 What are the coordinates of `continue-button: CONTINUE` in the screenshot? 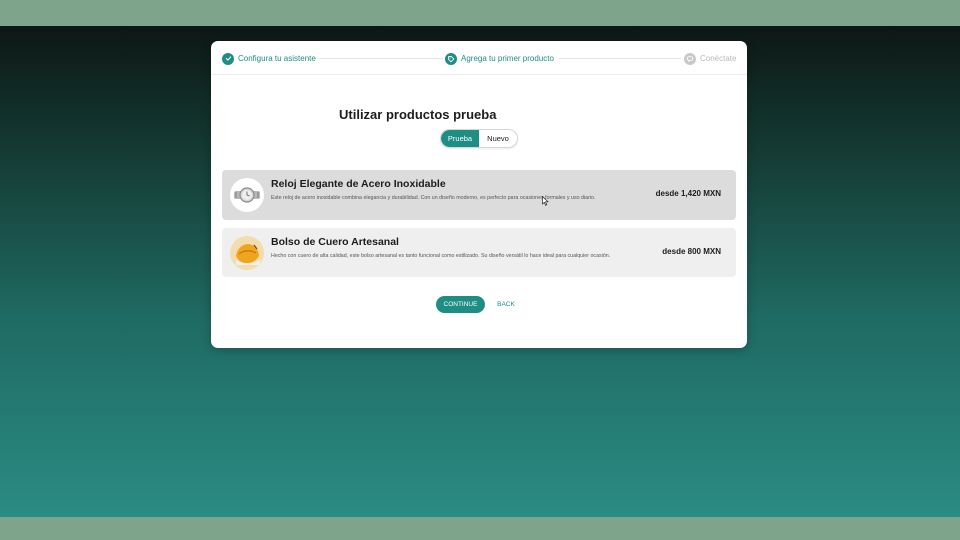 It's located at (460, 304).